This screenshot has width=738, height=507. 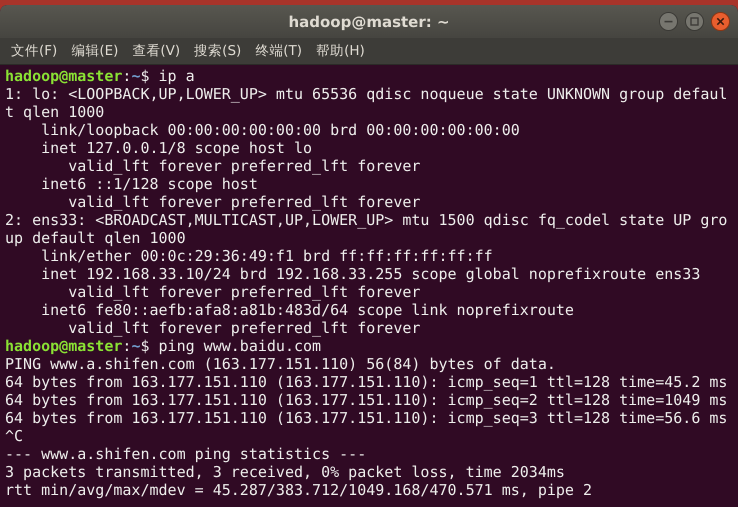 I want to click on output-line: ^C, so click(x=14, y=436).